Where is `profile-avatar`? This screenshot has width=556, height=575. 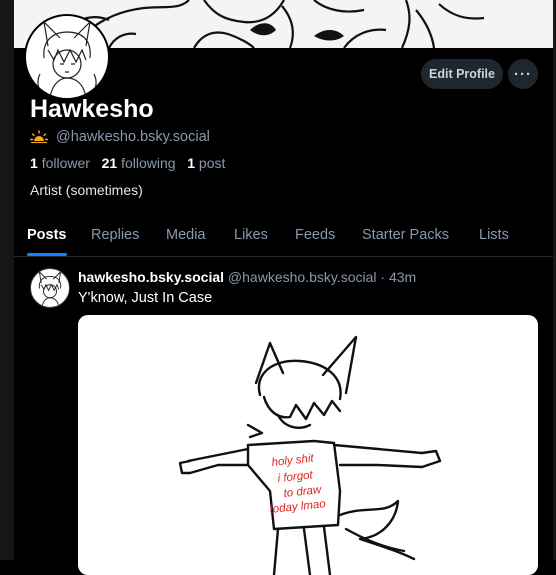 profile-avatar is located at coordinates (67, 57).